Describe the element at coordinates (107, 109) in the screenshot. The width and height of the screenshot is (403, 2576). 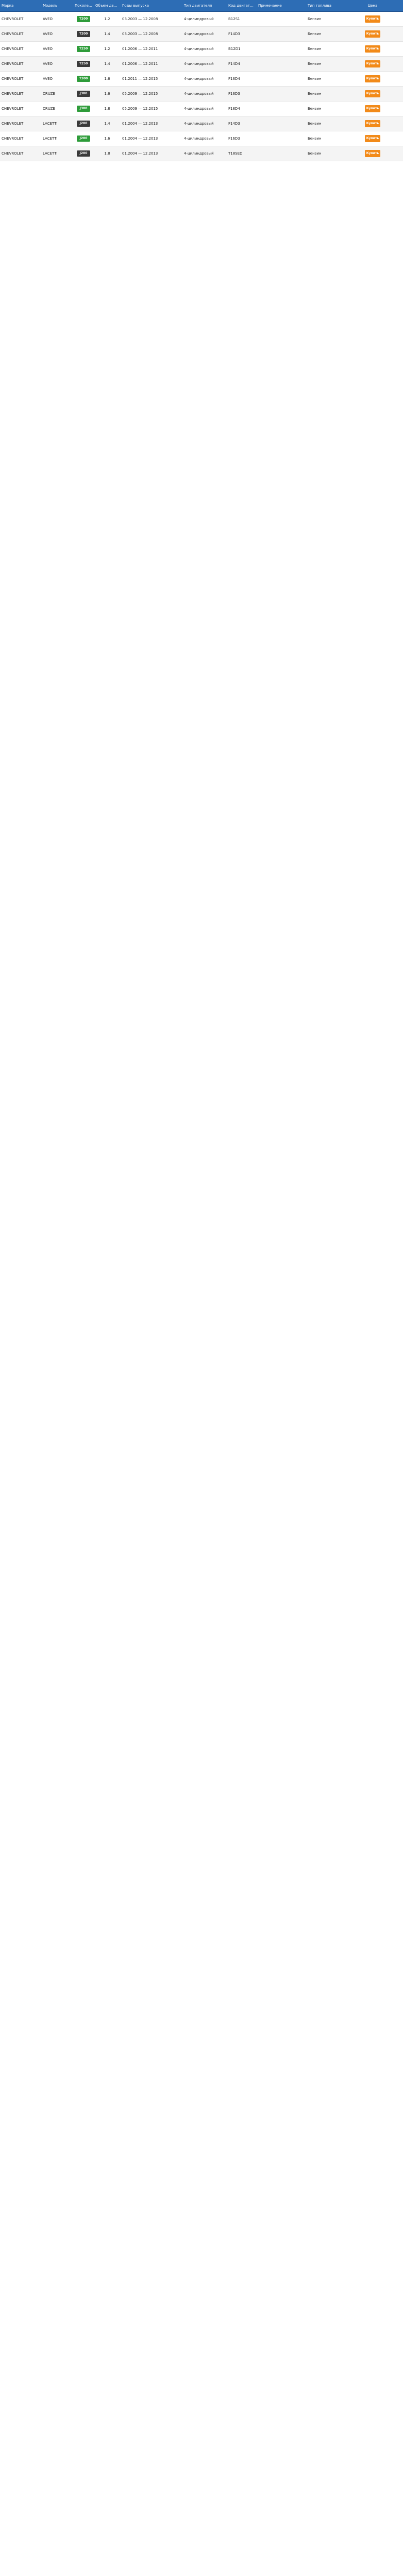
I see `cell-vol: 1.8` at that location.